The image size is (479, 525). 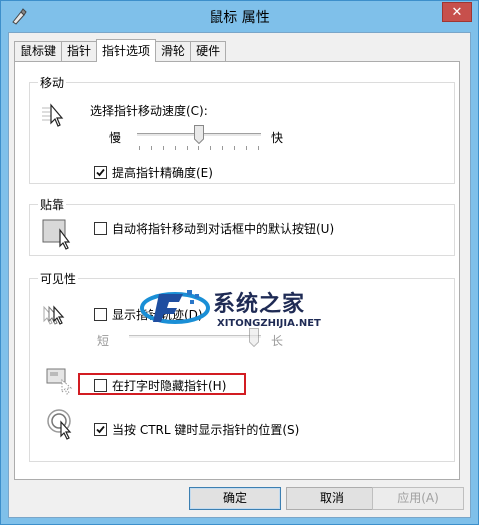 I want to click on cancel-button: 取消, so click(x=332, y=498).